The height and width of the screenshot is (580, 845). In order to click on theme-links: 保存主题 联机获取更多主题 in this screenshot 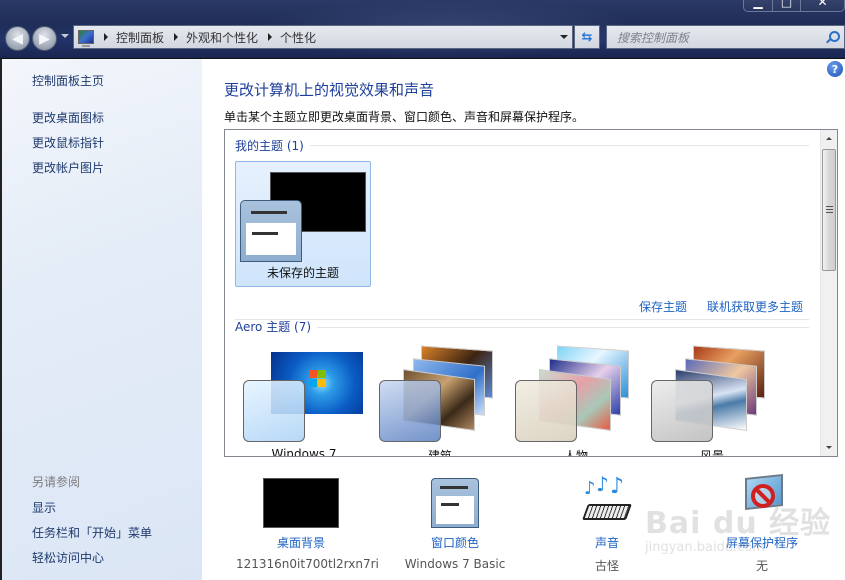, I will do `click(721, 306)`.